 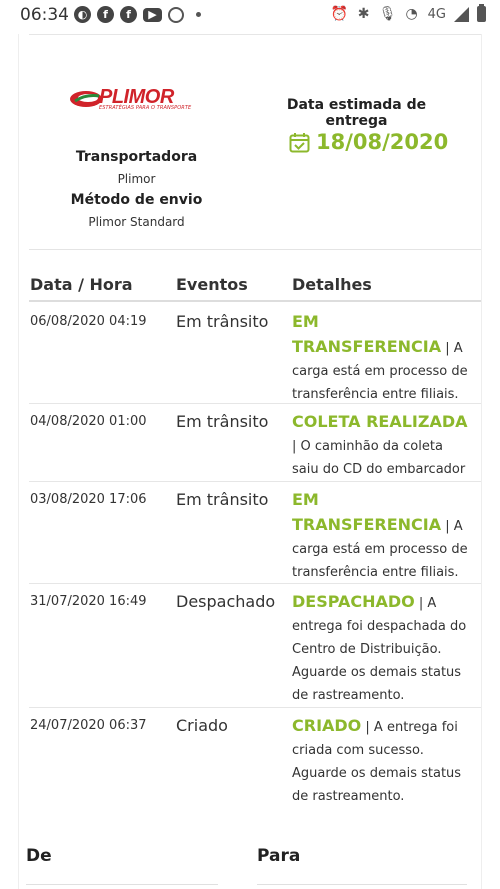 What do you see at coordinates (86, 99) in the screenshot?
I see `logo-swoosh-icon` at bounding box center [86, 99].